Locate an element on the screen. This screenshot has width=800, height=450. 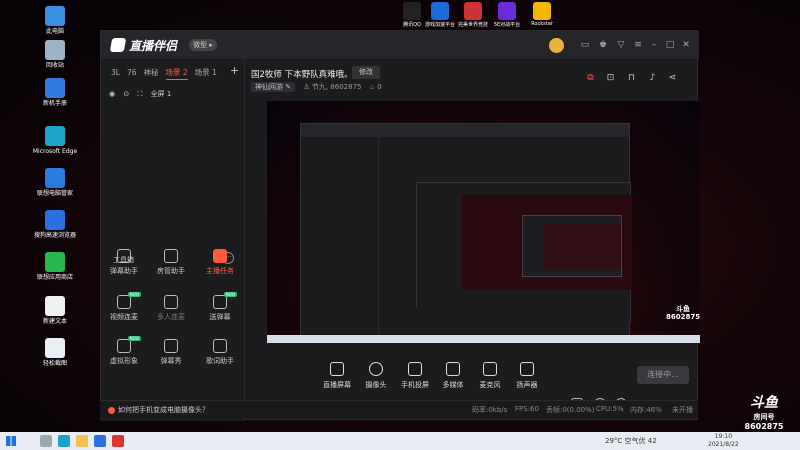
desktop-top-icon-label: 5E对战平台 is located at coordinates (507, 25).